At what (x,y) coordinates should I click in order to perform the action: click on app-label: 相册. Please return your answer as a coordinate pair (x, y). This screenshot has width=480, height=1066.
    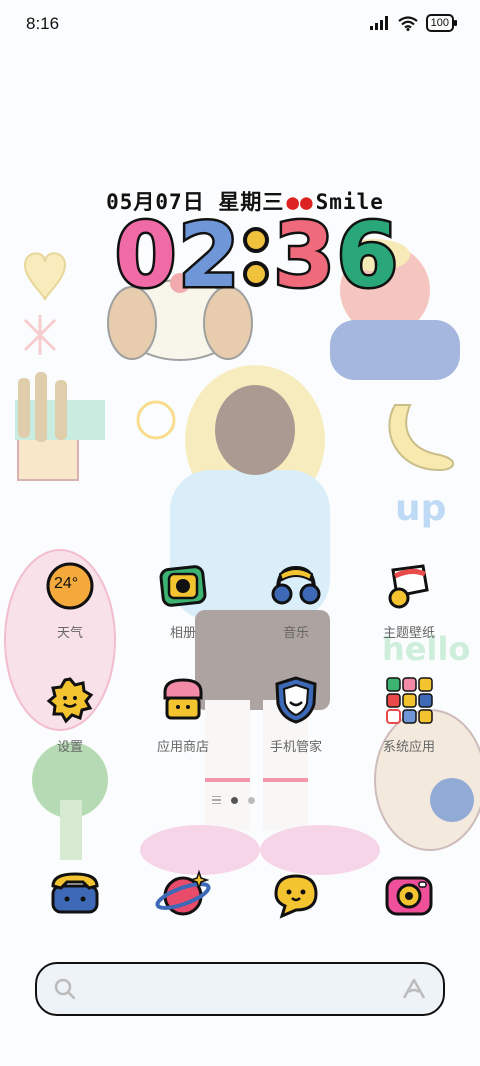
    Looking at the image, I should click on (182, 633).